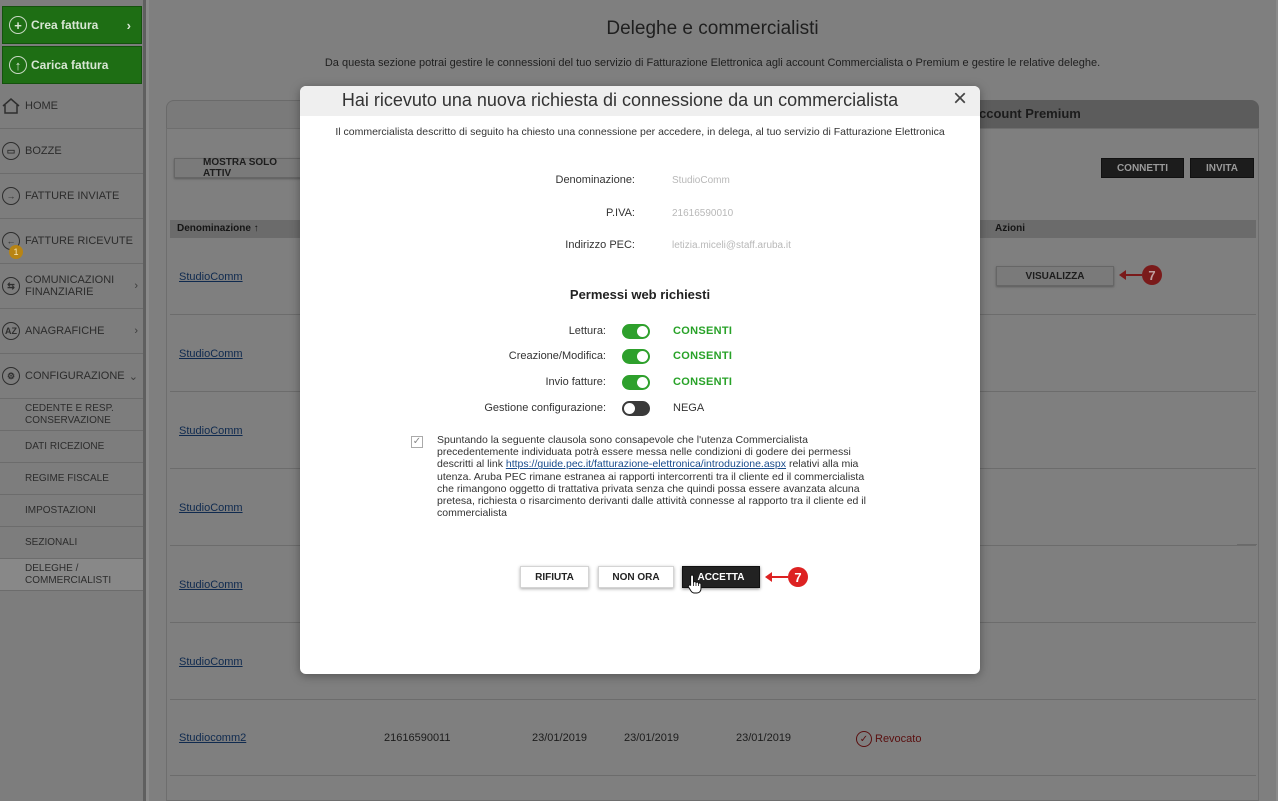 The height and width of the screenshot is (801, 1278). What do you see at coordinates (417, 442) in the screenshot?
I see `clause-checkbox: ✓` at bounding box center [417, 442].